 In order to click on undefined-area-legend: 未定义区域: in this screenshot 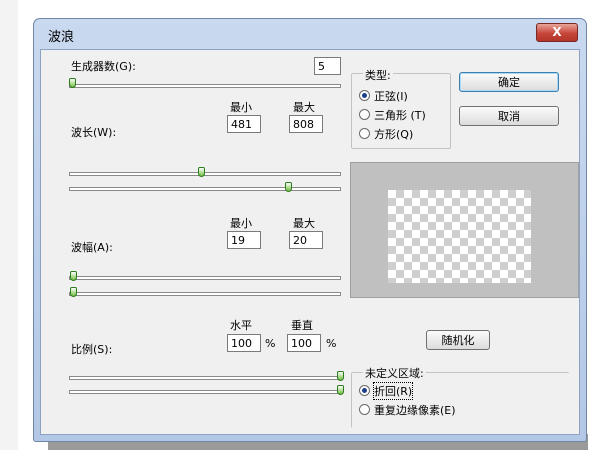, I will do `click(394, 373)`.